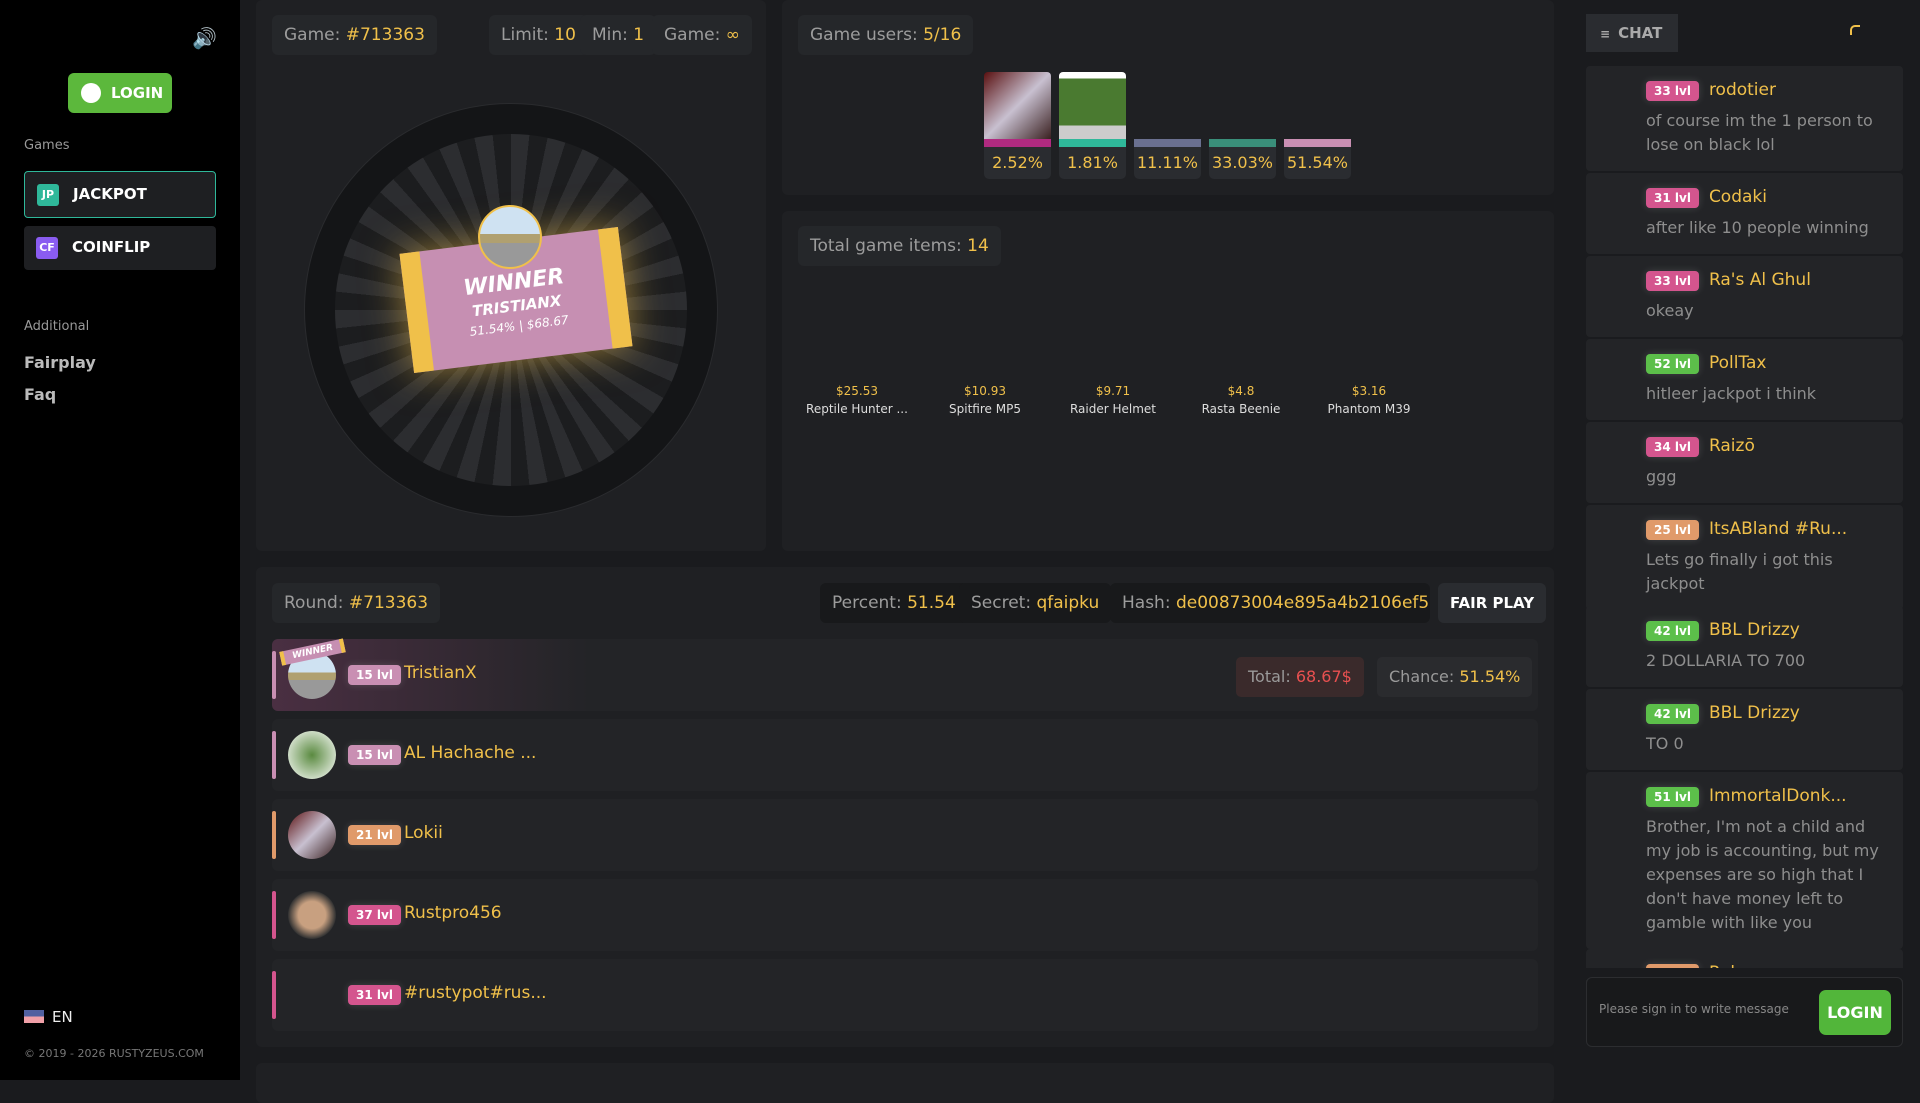  What do you see at coordinates (1369, 400) in the screenshot?
I see `item-card: $3.16 Phantom M39` at bounding box center [1369, 400].